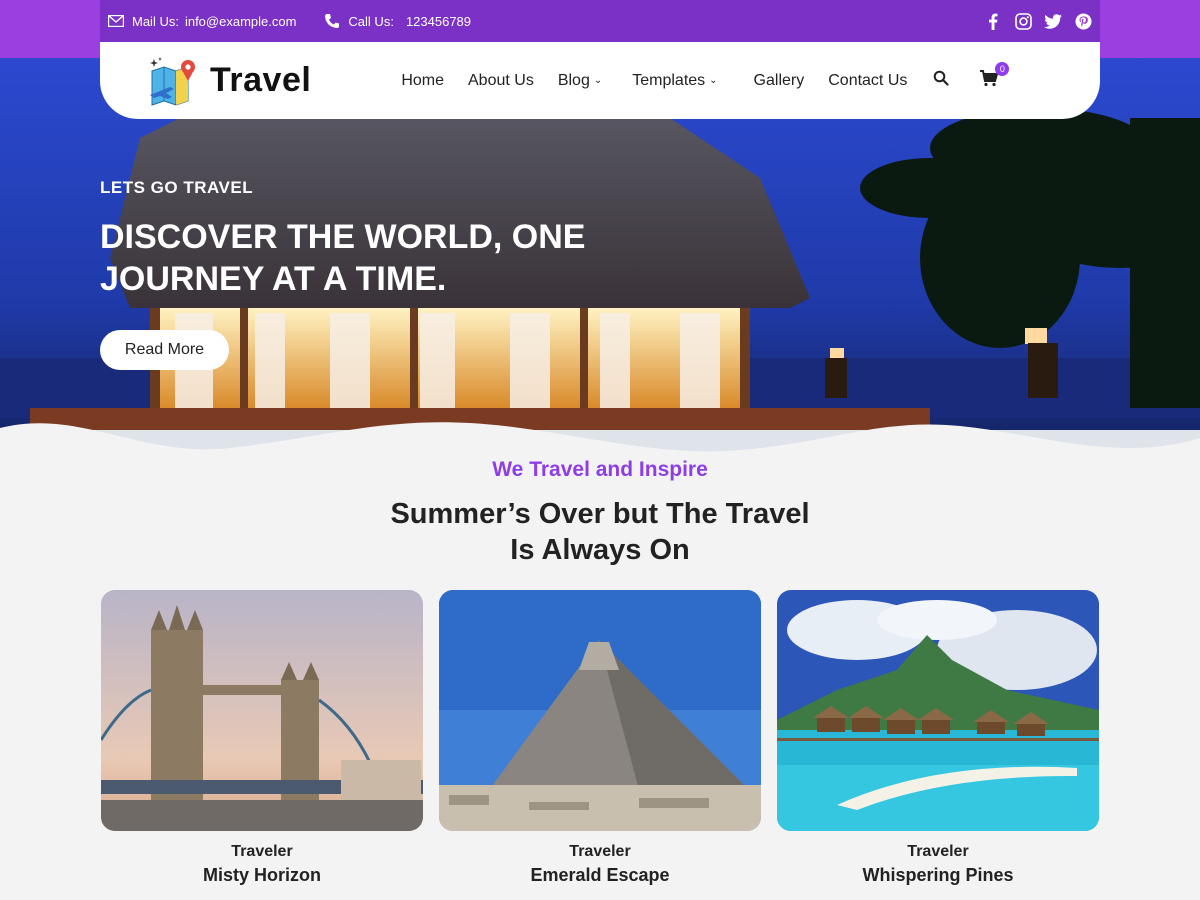 Image resolution: width=1200 pixels, height=900 pixels. What do you see at coordinates (573, 80) in the screenshot?
I see `nav-blog-label: Blog` at bounding box center [573, 80].